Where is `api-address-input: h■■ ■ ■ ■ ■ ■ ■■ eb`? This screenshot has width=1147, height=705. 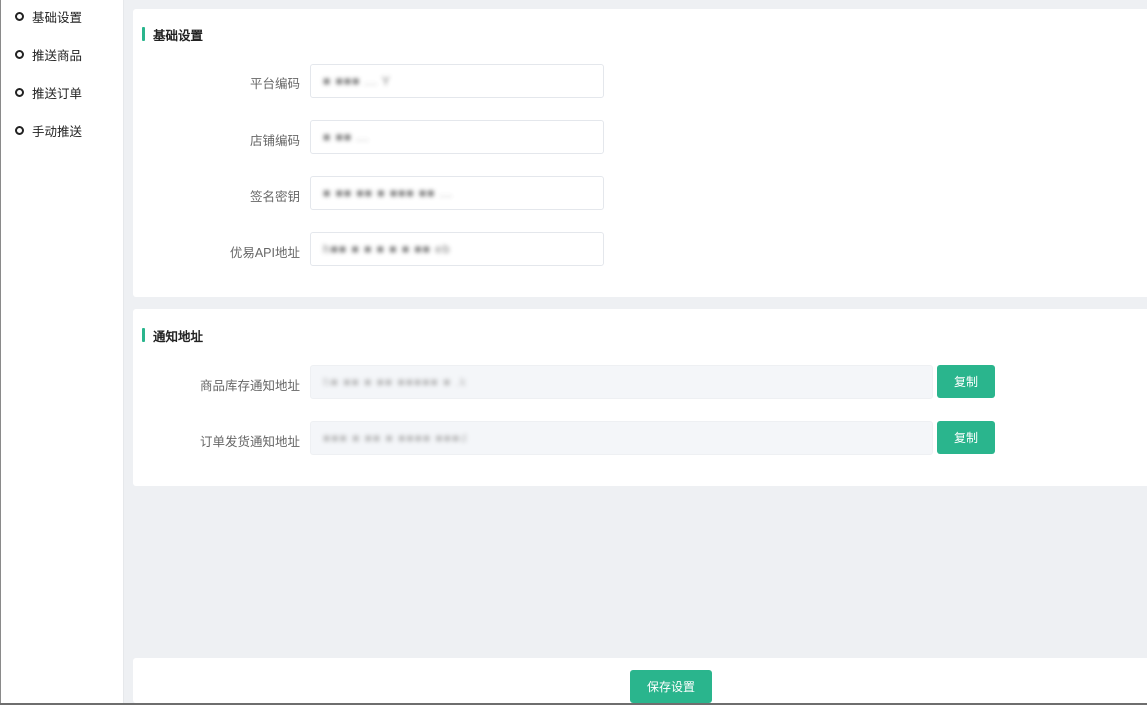
api-address-input: h■■ ■ ■ ■ ■ ■ ■■ eb is located at coordinates (457, 249).